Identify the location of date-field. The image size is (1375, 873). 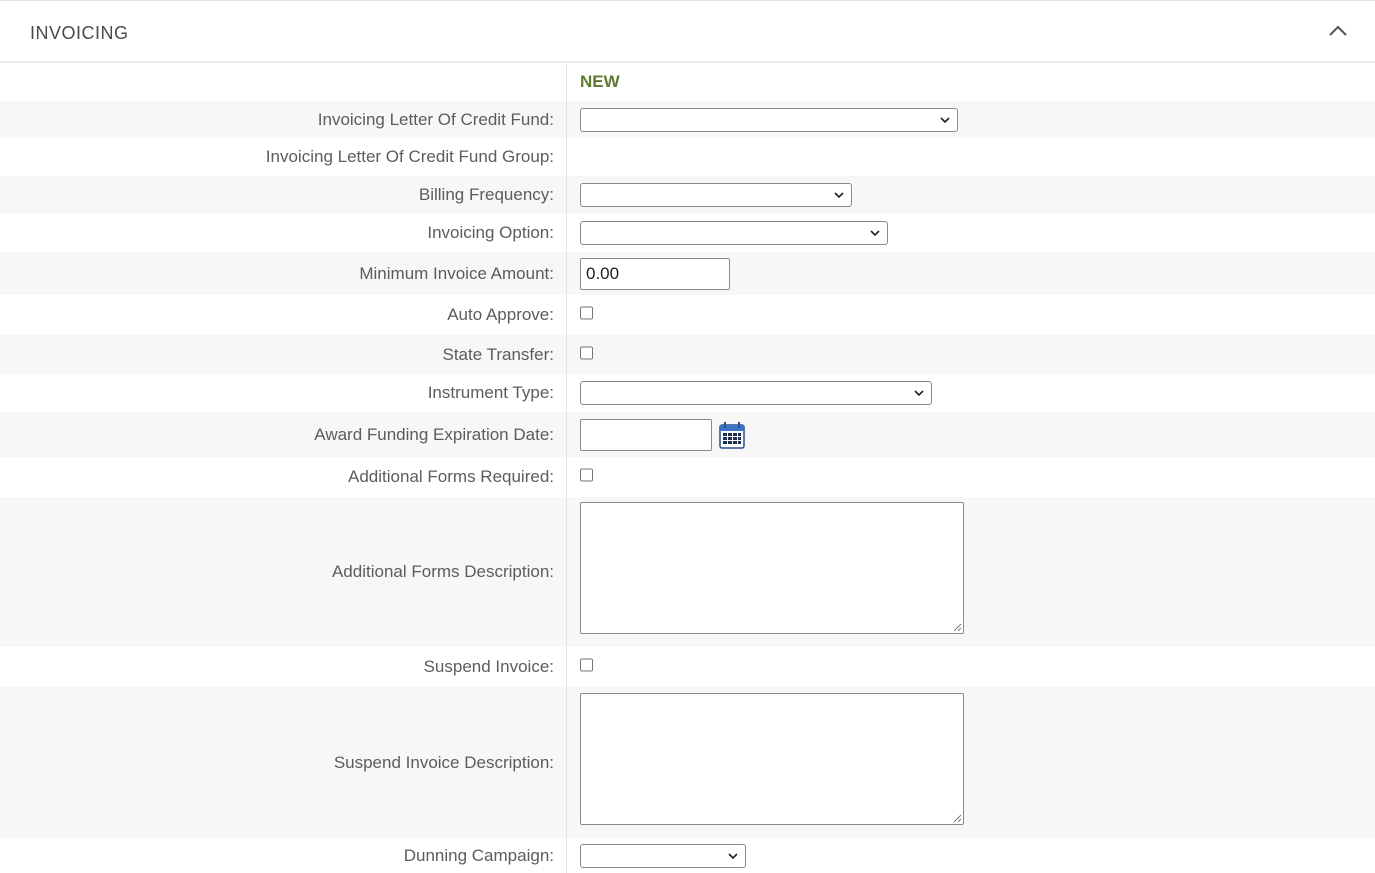
(662, 434).